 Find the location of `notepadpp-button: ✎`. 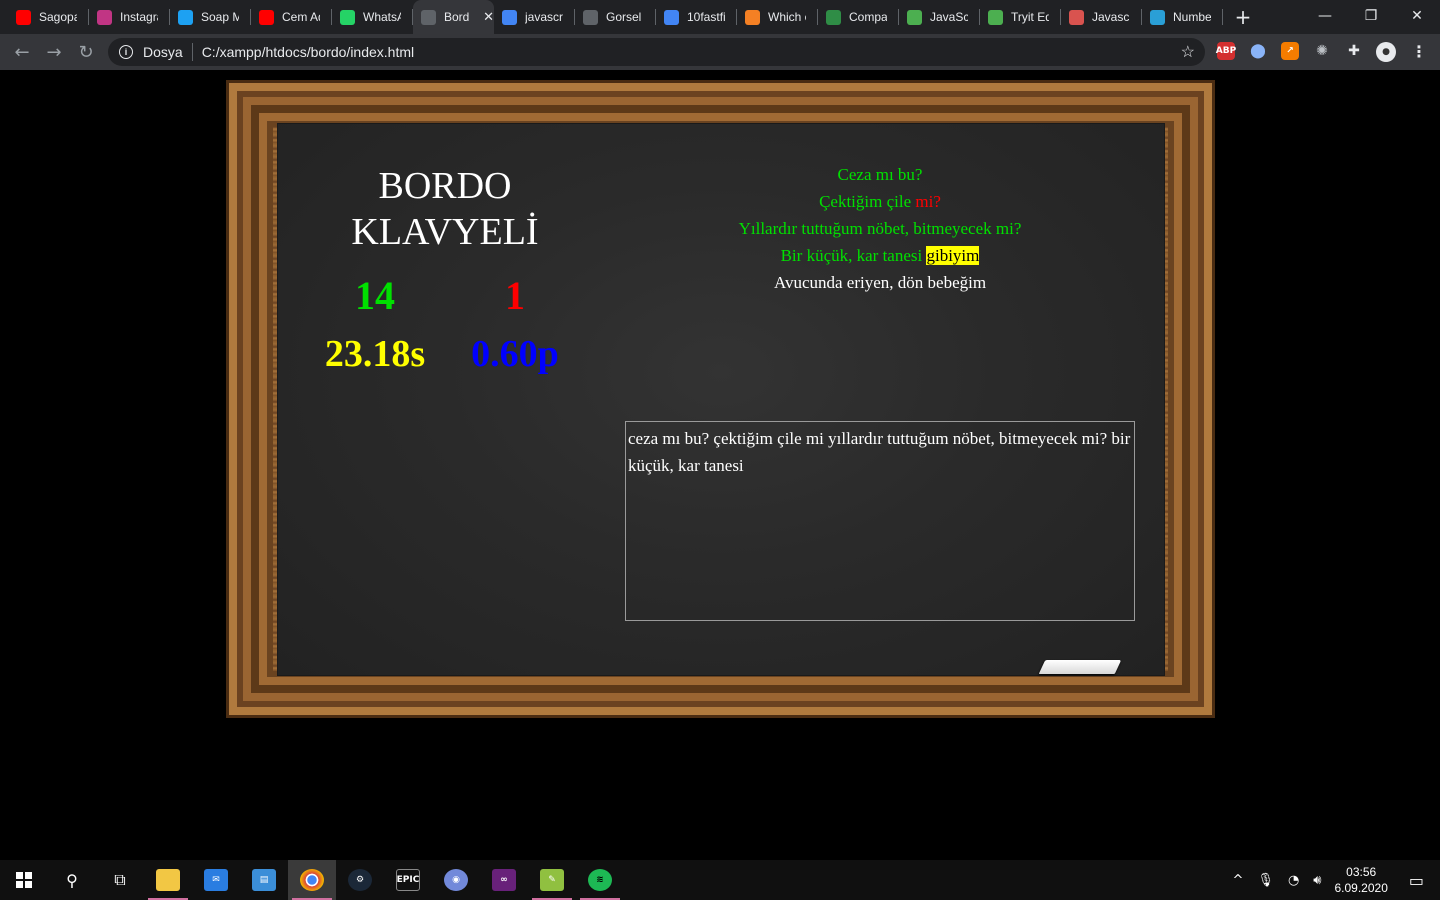

notepadpp-button: ✎ is located at coordinates (552, 880).